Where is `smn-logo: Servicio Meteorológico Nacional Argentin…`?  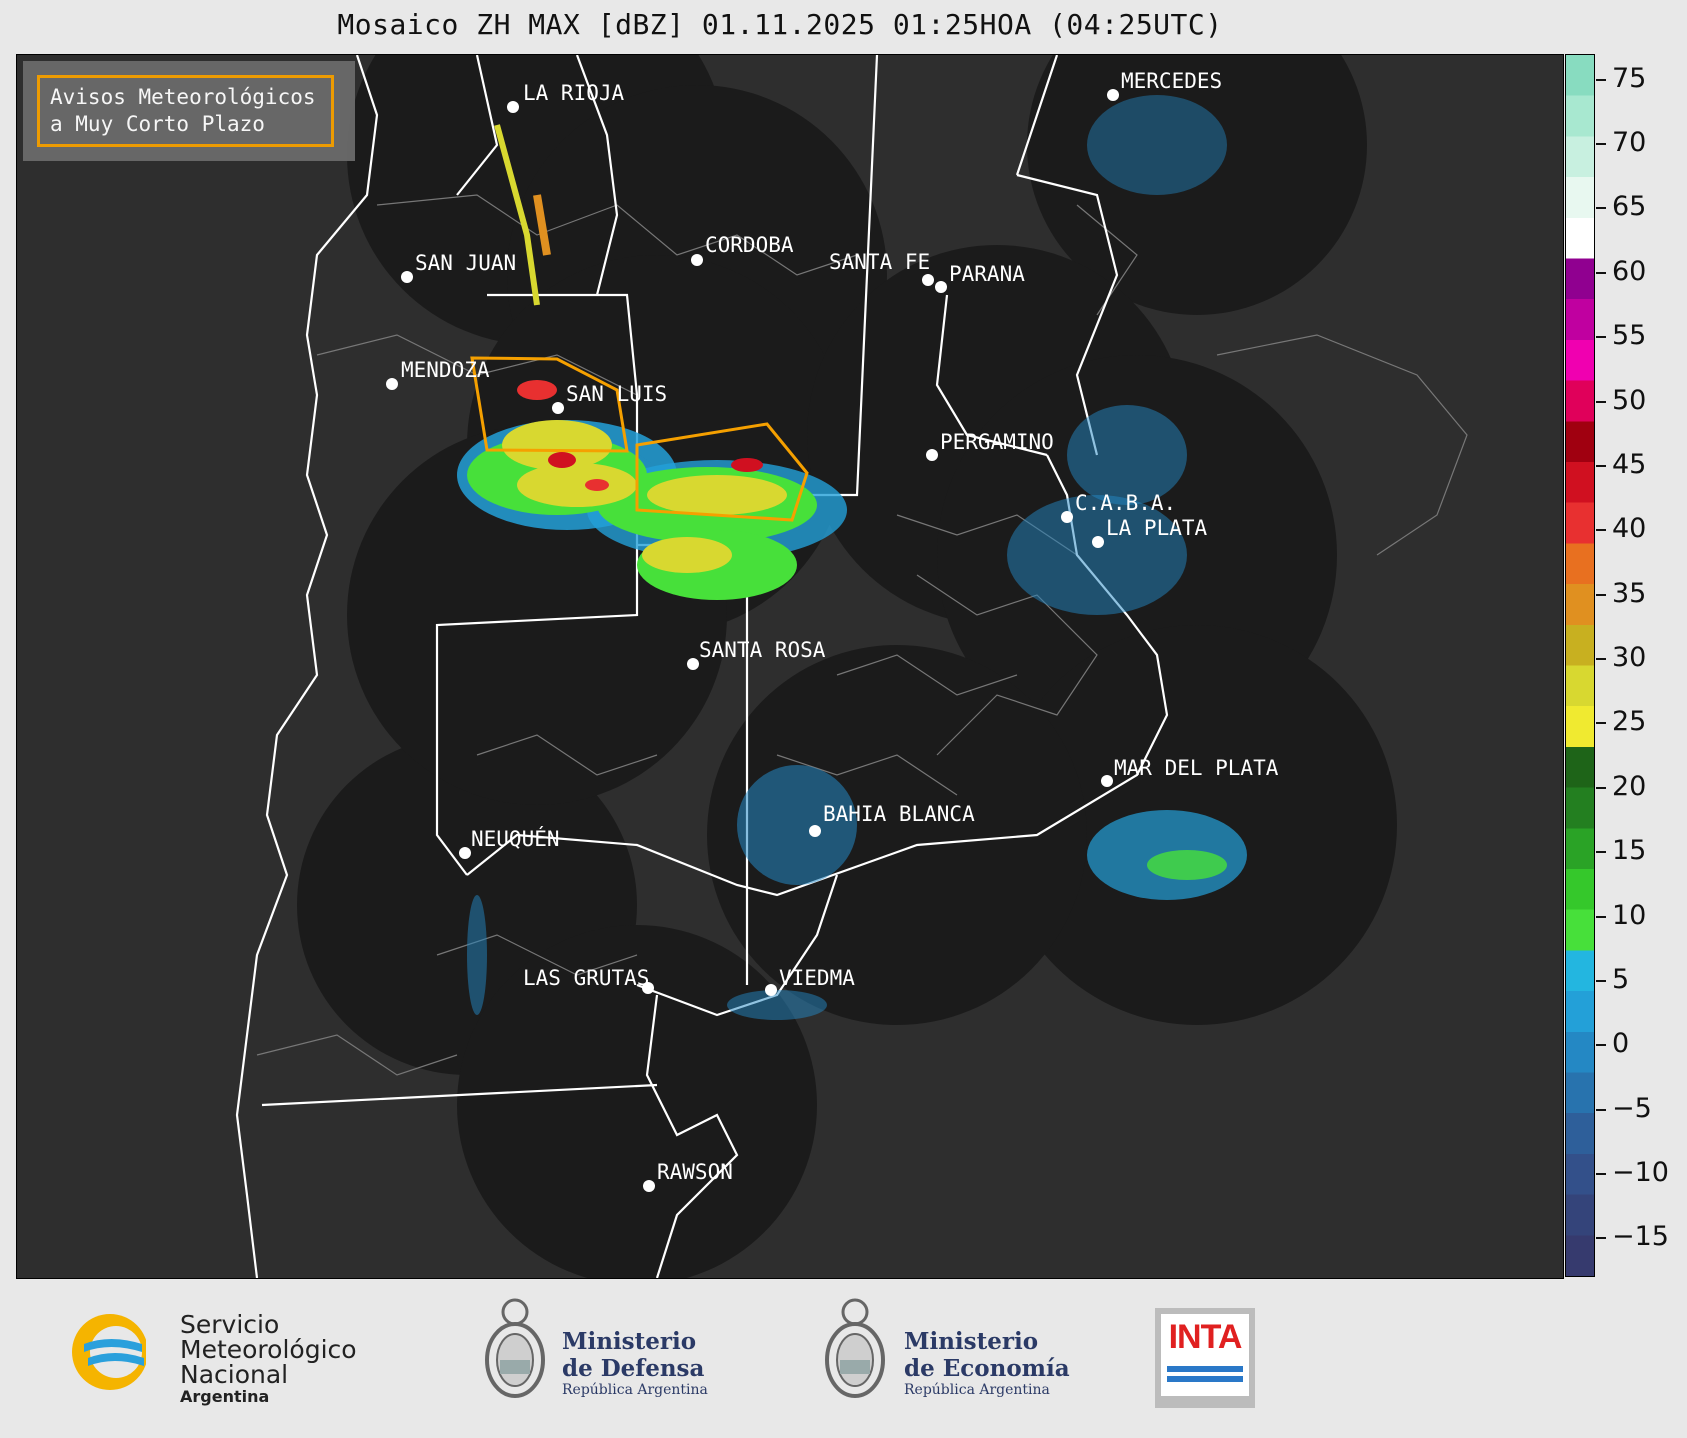 smn-logo: Servicio Meteorológico Nacional Argentin… is located at coordinates (231, 1358).